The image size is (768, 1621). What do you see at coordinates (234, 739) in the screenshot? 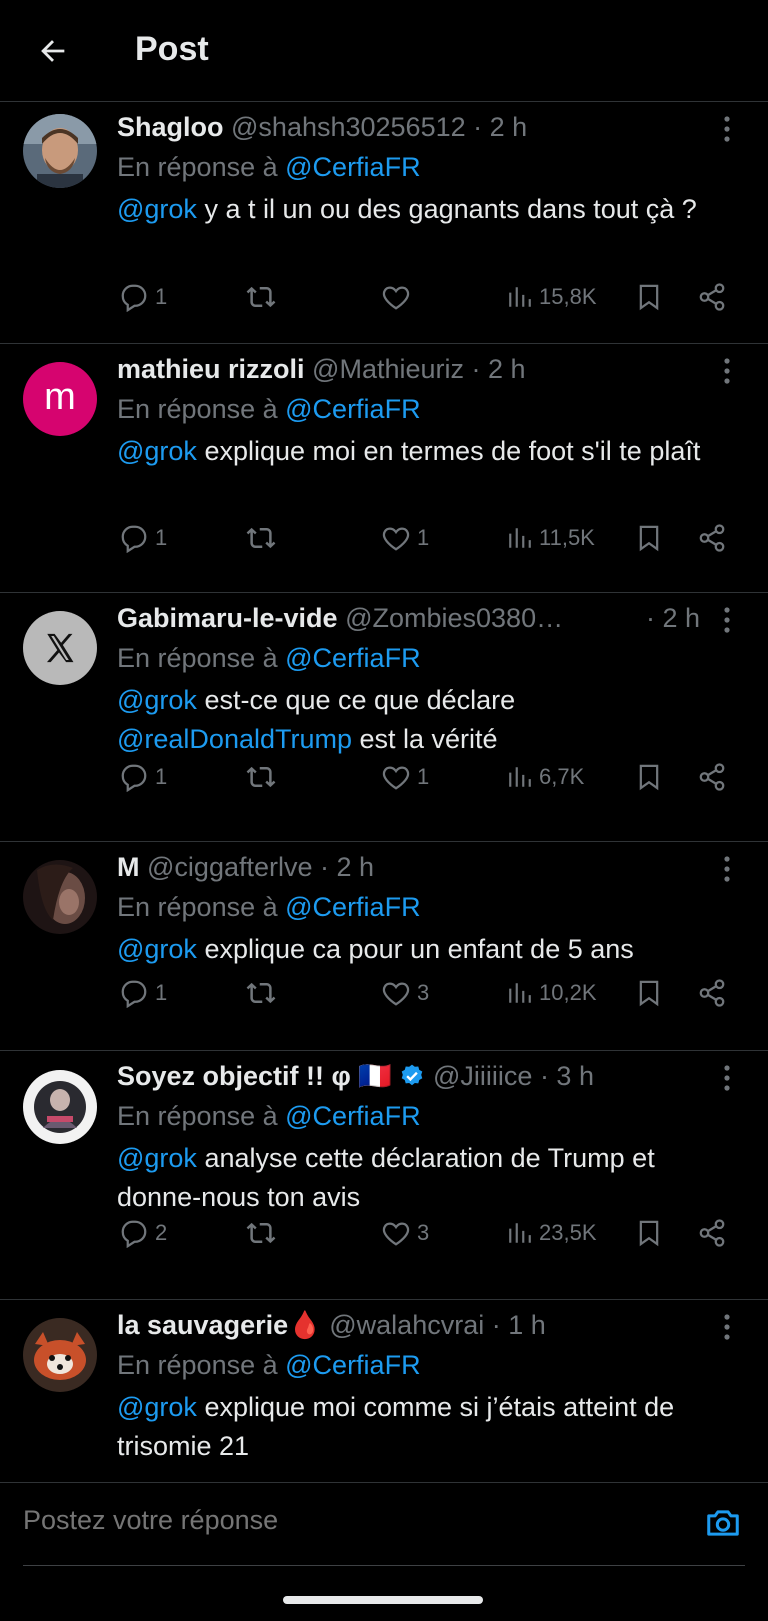
I see `mention-link: @realDonaldTrump` at bounding box center [234, 739].